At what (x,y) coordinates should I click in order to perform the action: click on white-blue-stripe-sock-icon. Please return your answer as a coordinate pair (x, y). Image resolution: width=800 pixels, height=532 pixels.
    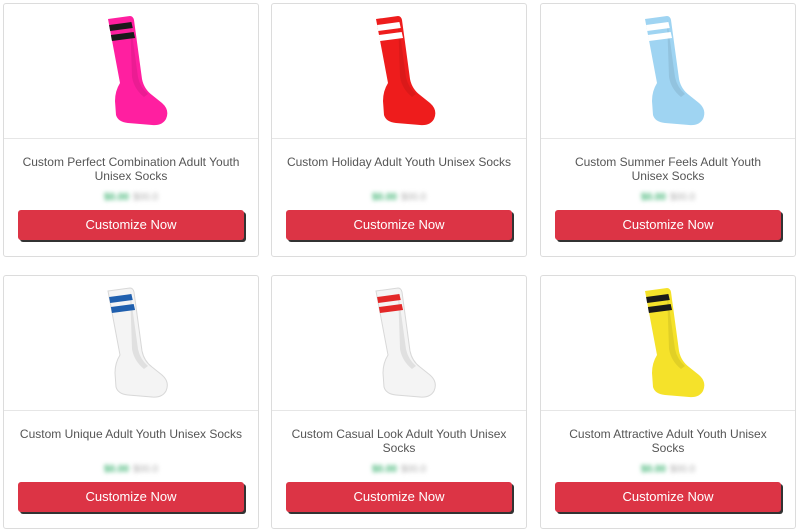
    Looking at the image, I should click on (137, 342).